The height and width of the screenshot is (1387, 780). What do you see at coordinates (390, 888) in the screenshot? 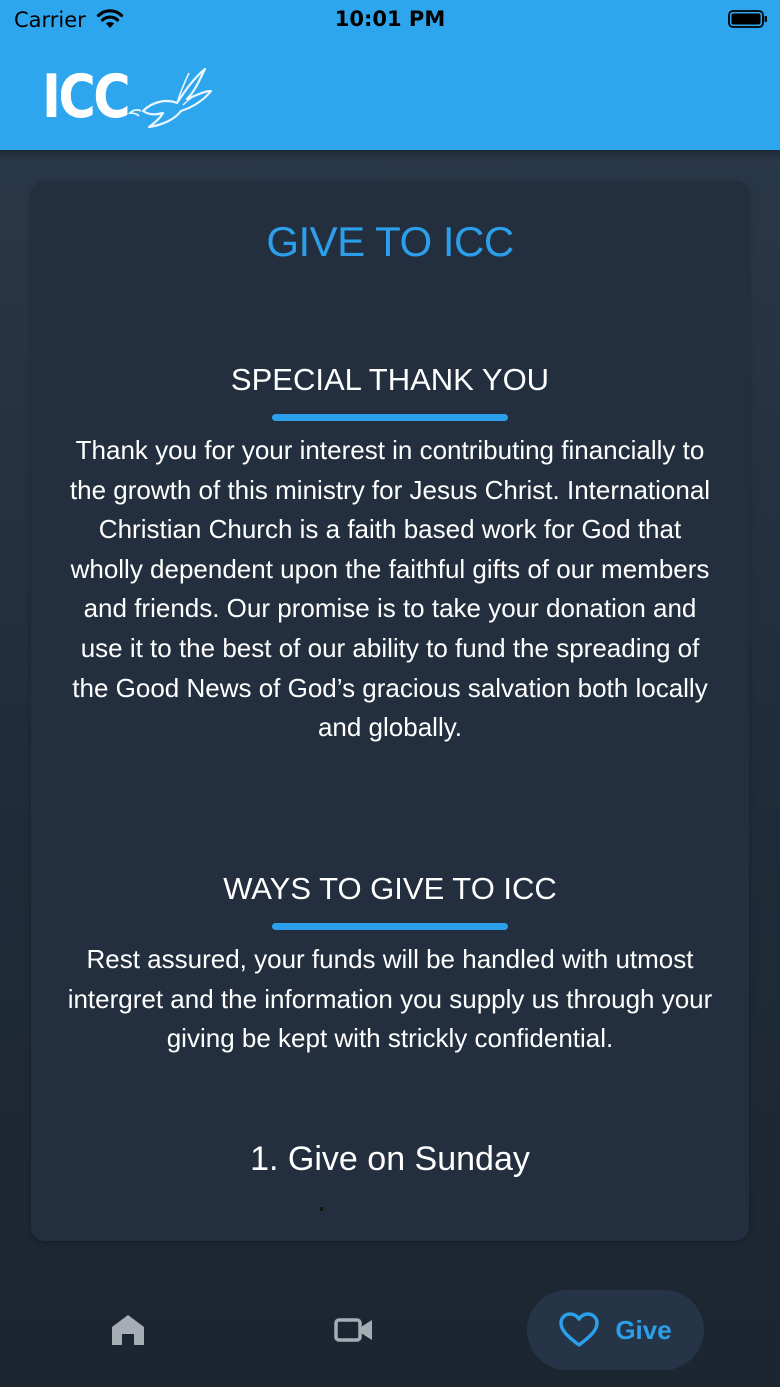
I see `section-heading-ways-to-give: WAYS TO GIVE TO ICC` at bounding box center [390, 888].